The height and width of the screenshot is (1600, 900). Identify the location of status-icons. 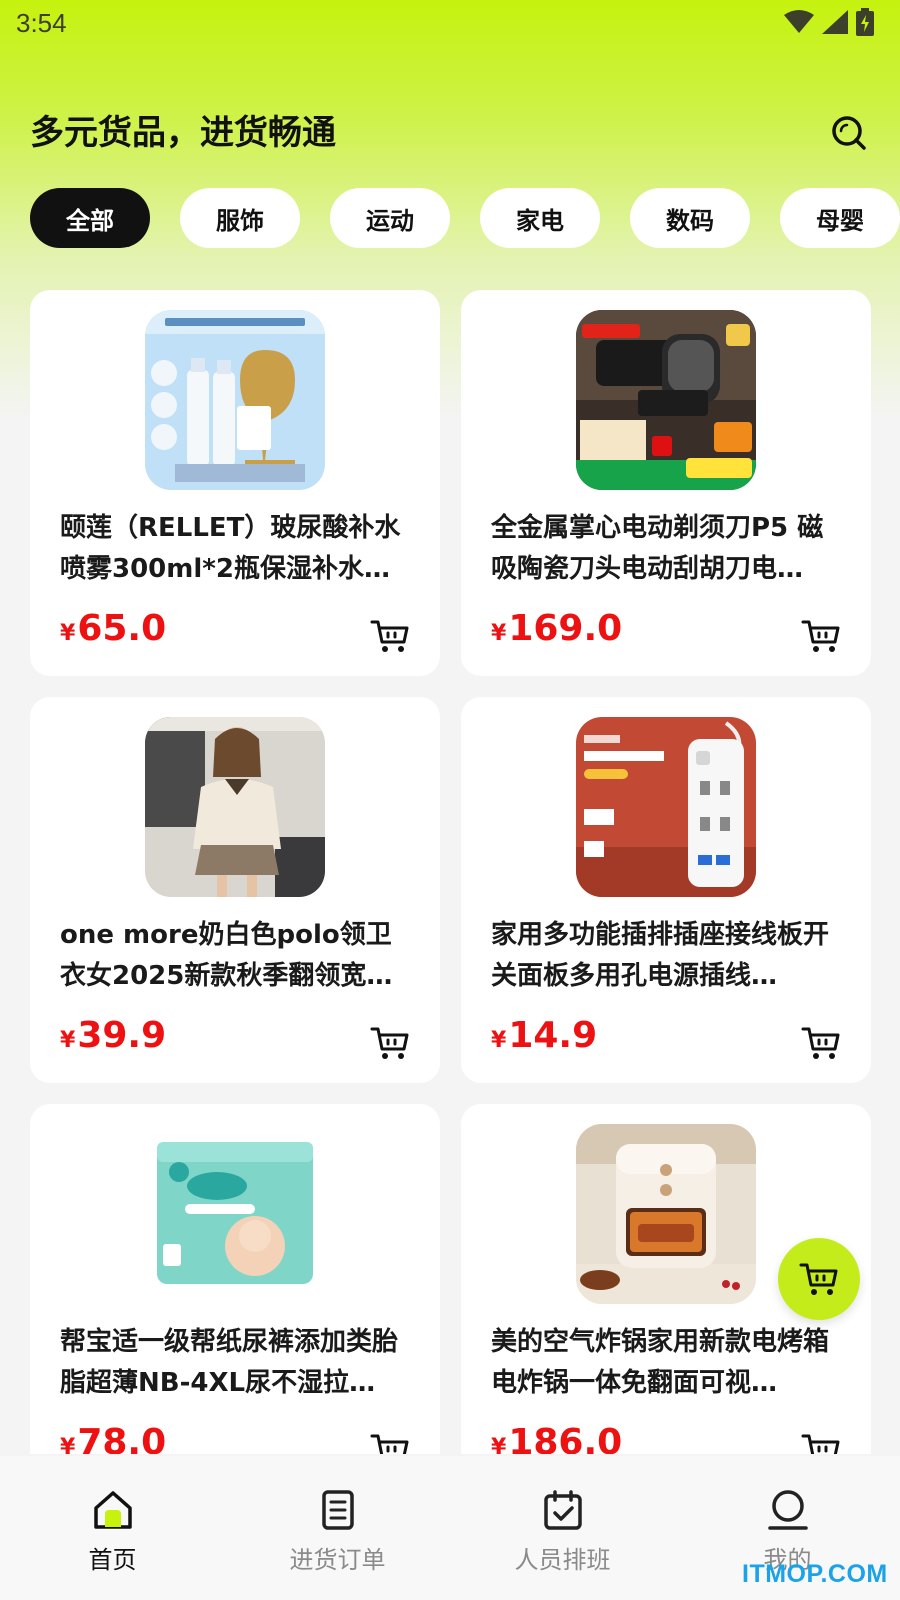
(829, 22).